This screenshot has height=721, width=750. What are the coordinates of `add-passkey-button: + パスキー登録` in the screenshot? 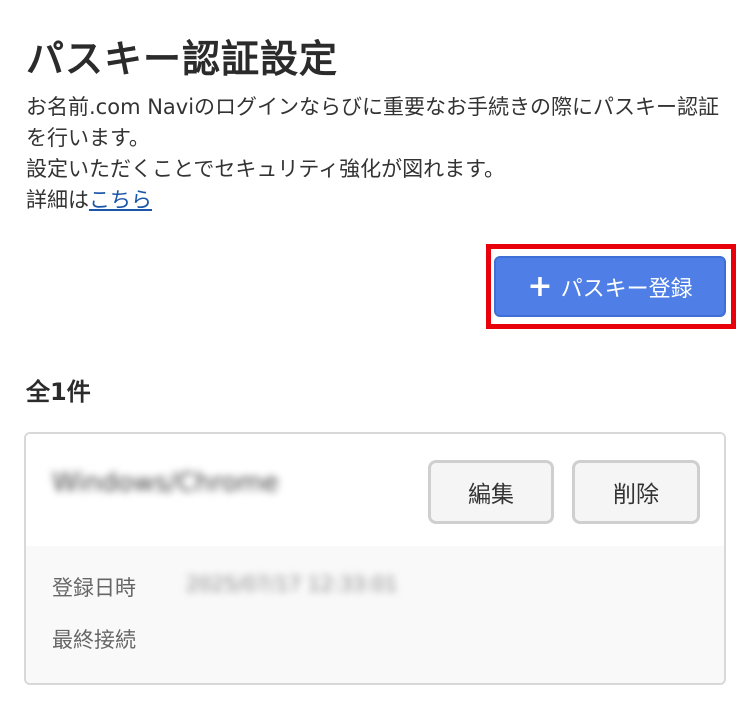 It's located at (610, 286).